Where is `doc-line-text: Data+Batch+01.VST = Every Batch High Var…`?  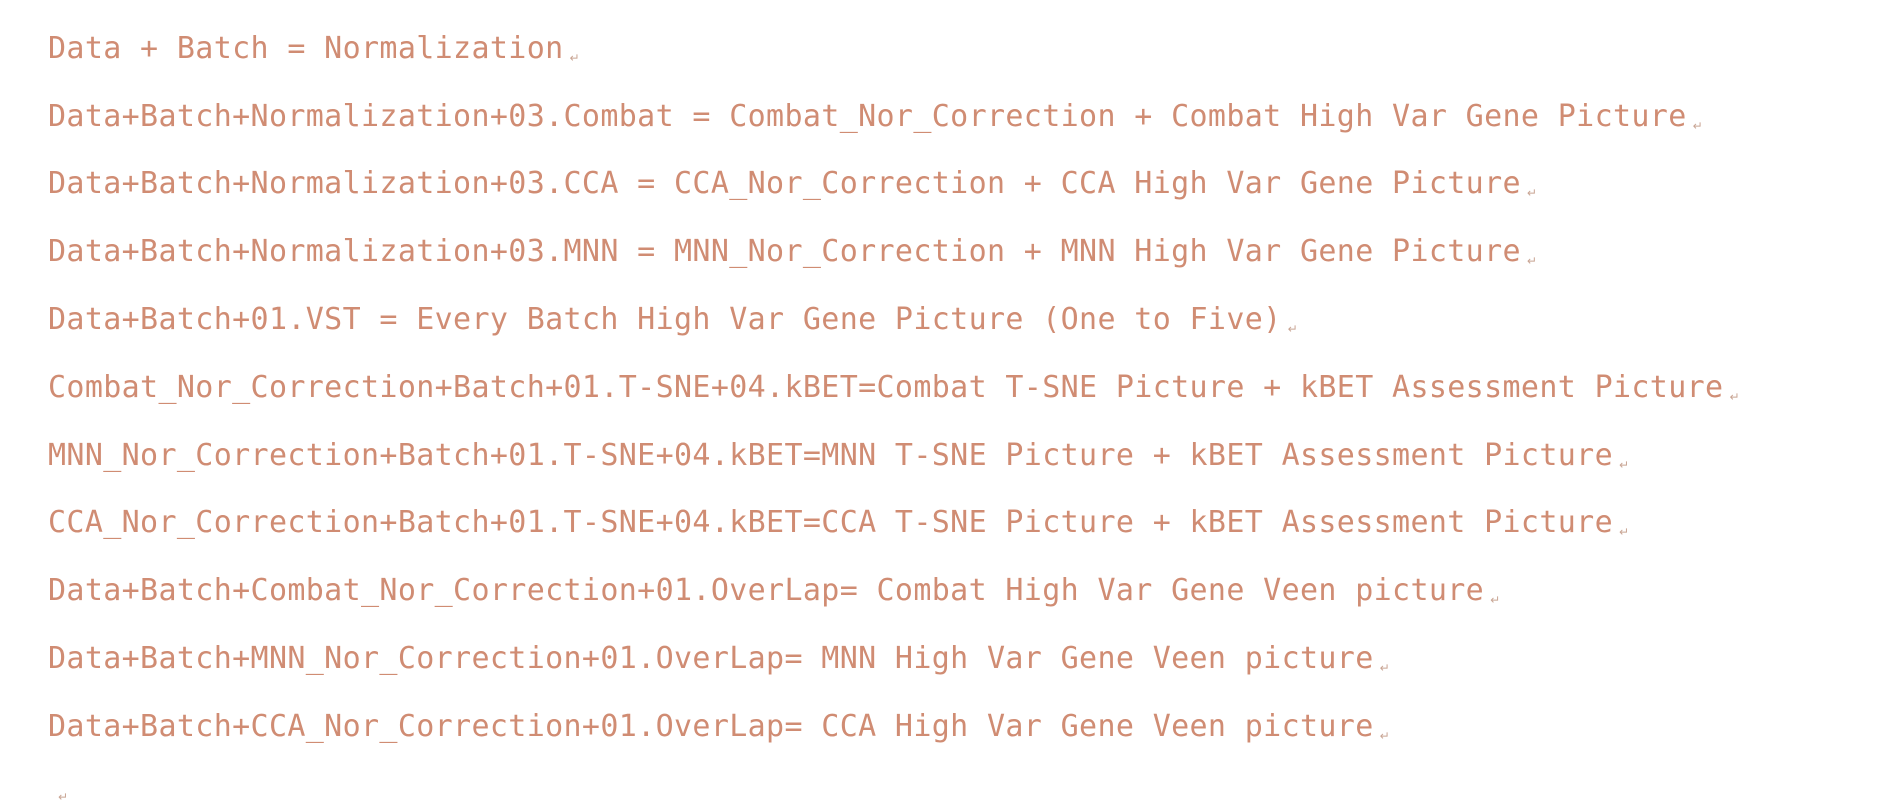
doc-line-text: Data+Batch+01.VST = Every Batch High Var… is located at coordinates (665, 319).